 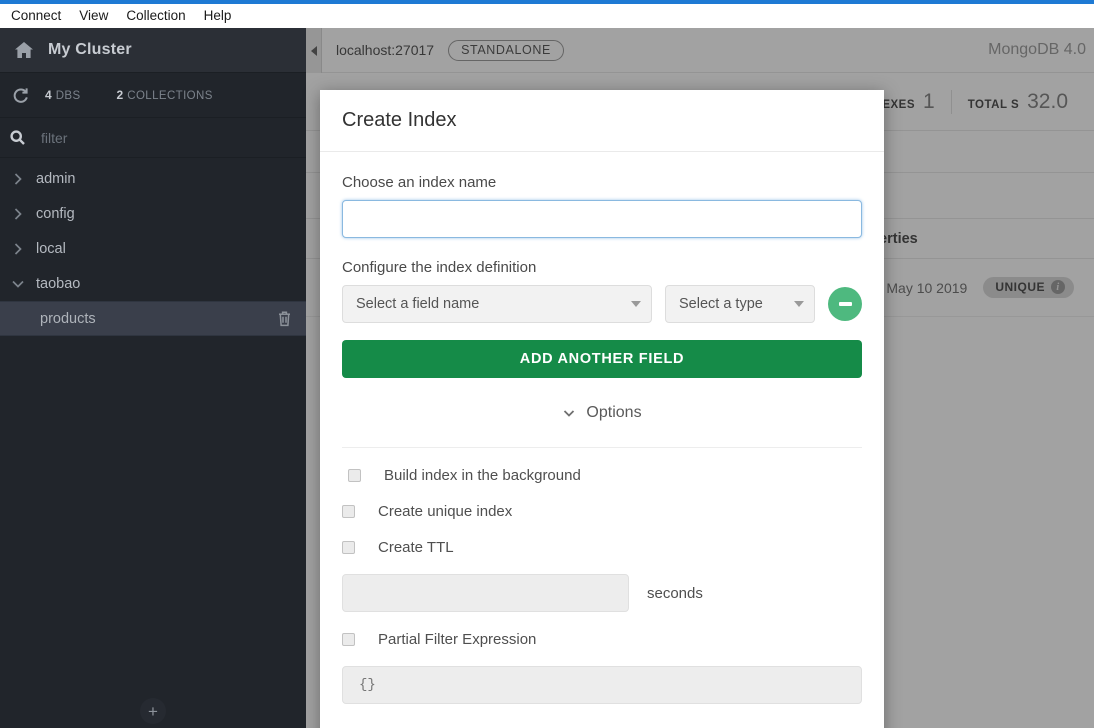 I want to click on database-name: local, so click(x=51, y=248).